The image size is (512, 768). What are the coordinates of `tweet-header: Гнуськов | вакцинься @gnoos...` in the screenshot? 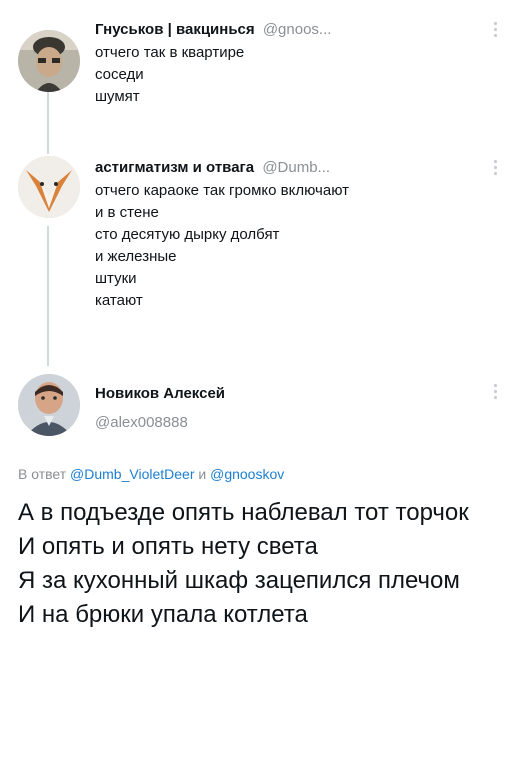 It's located at (213, 30).